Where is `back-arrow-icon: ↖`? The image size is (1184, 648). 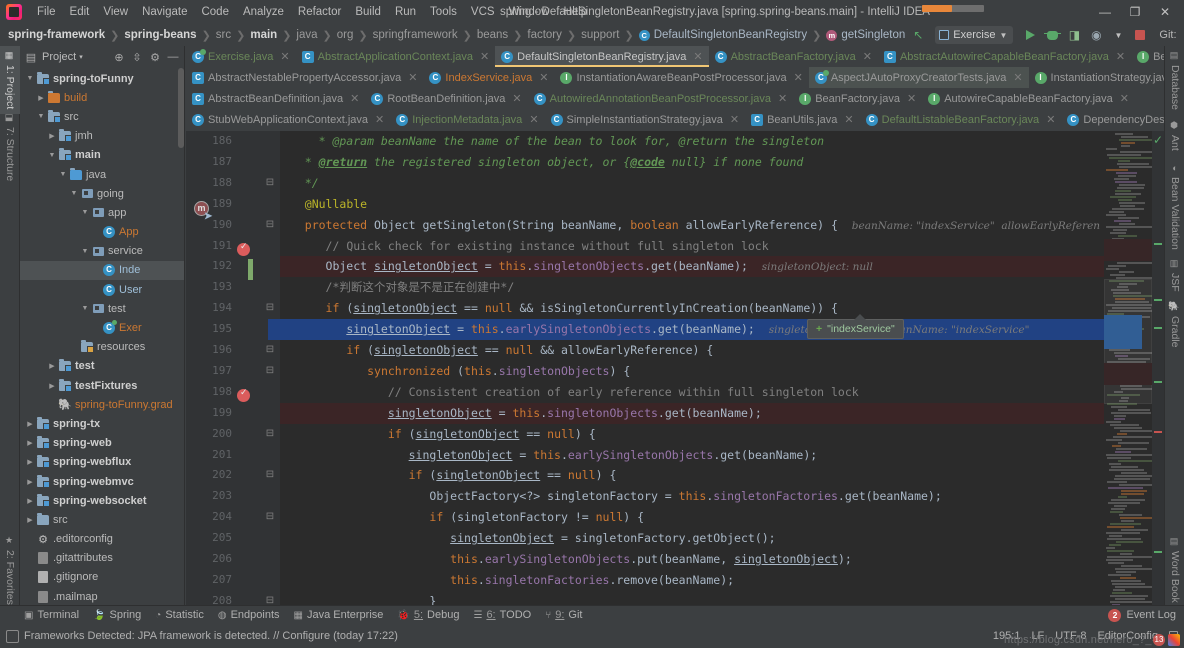
back-arrow-icon: ↖ is located at coordinates (918, 35).